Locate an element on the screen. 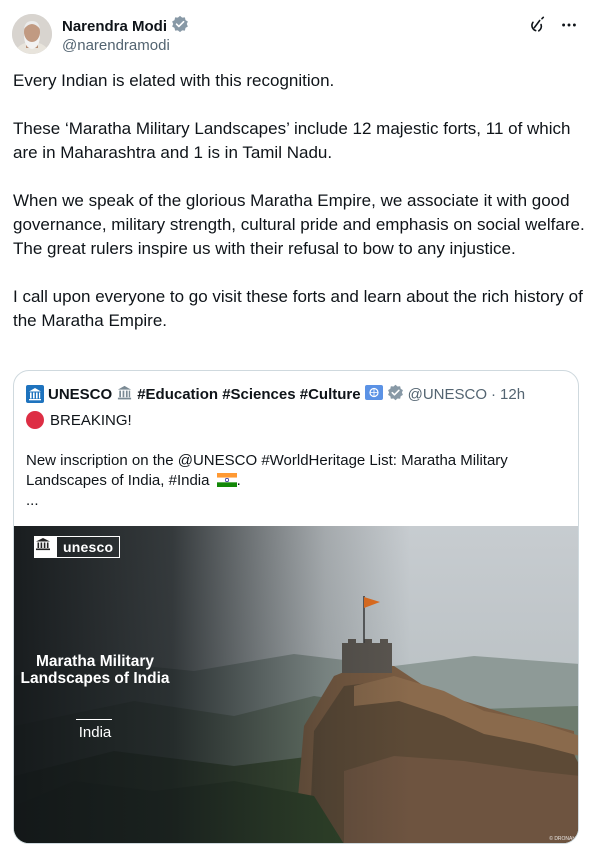 This screenshot has width=592, height=848. media-divider is located at coordinates (94, 719).